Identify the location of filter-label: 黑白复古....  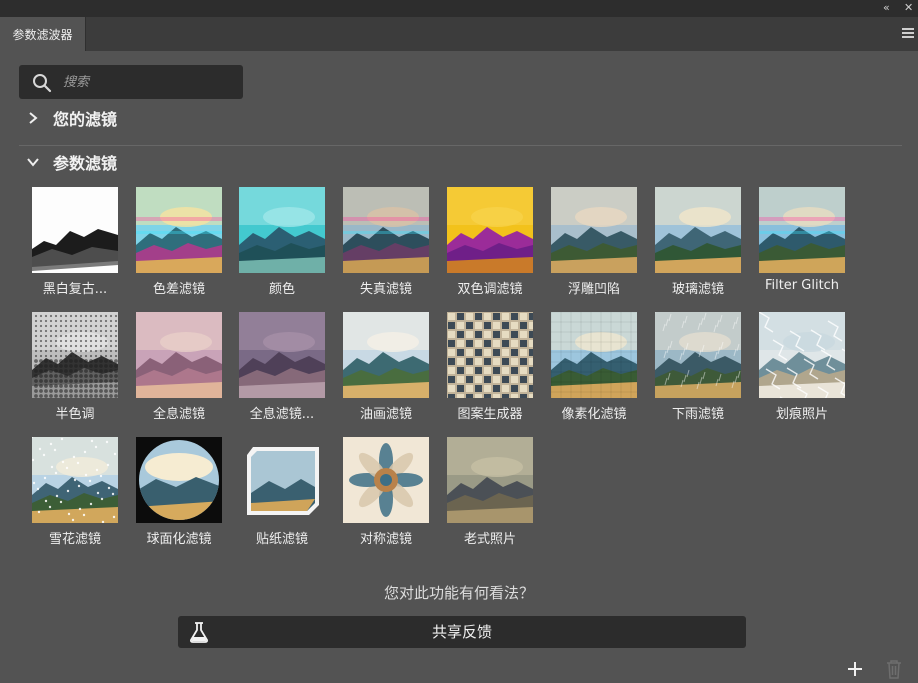
(75, 289).